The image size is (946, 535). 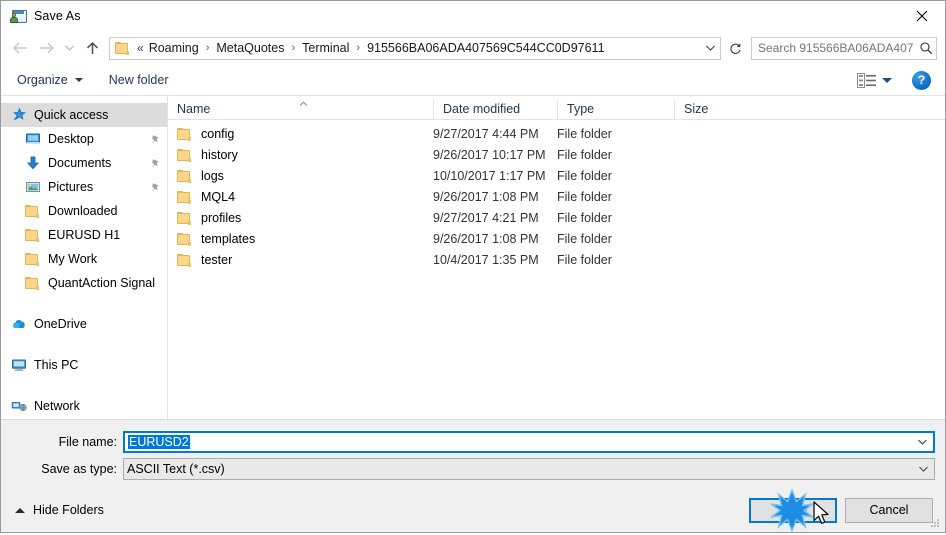 I want to click on sidebar-item-desktop: Desktop, so click(x=84, y=139).